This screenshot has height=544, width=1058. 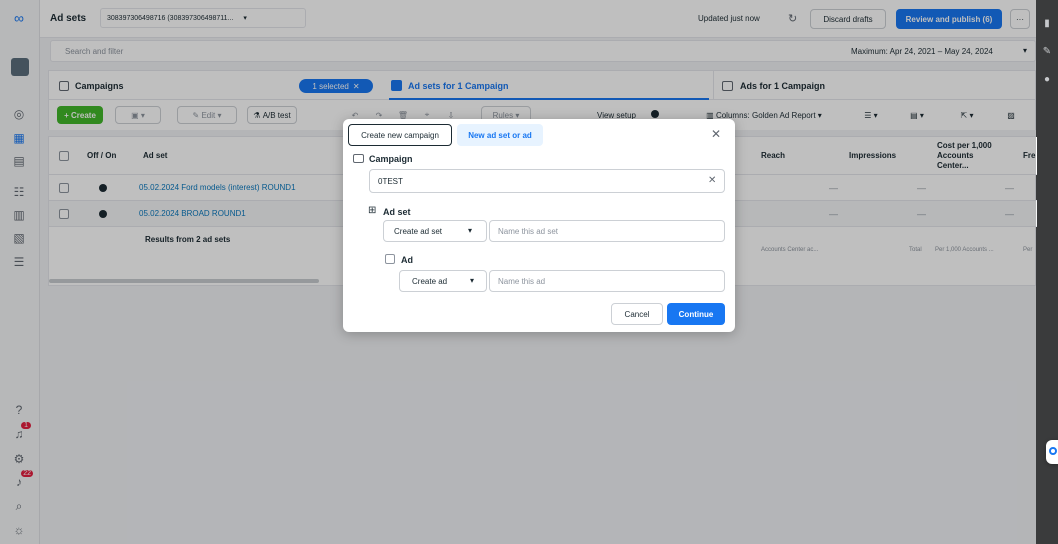 What do you see at coordinates (390, 259) in the screenshot?
I see `ad-checkbox` at bounding box center [390, 259].